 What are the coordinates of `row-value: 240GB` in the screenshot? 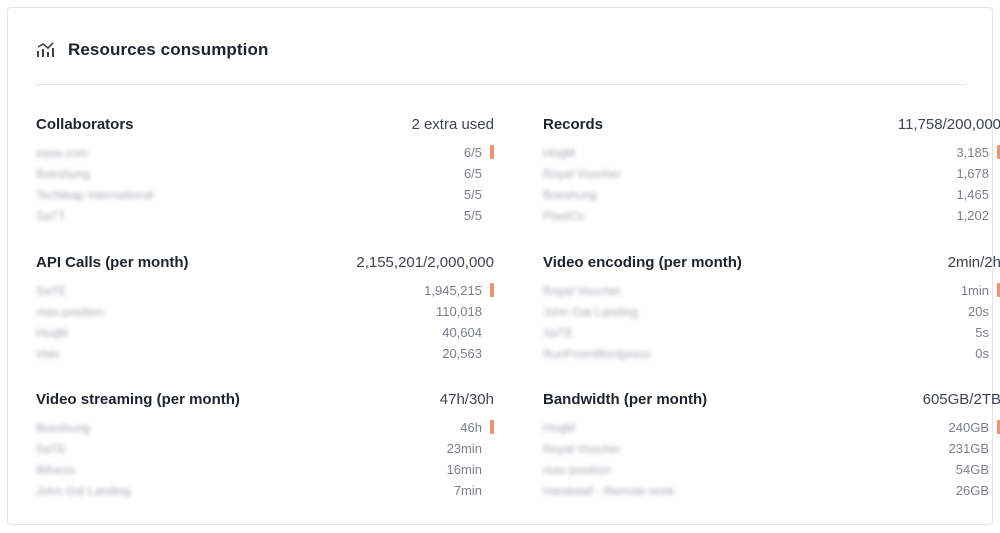 It's located at (968, 427).